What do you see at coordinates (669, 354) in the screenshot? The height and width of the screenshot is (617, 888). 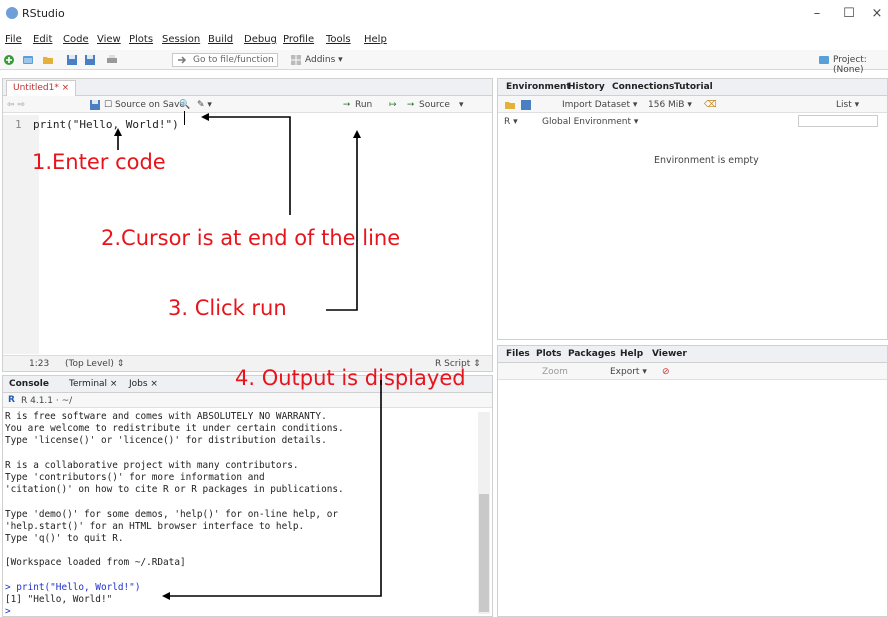 I see `tab-viewer: Viewer` at bounding box center [669, 354].